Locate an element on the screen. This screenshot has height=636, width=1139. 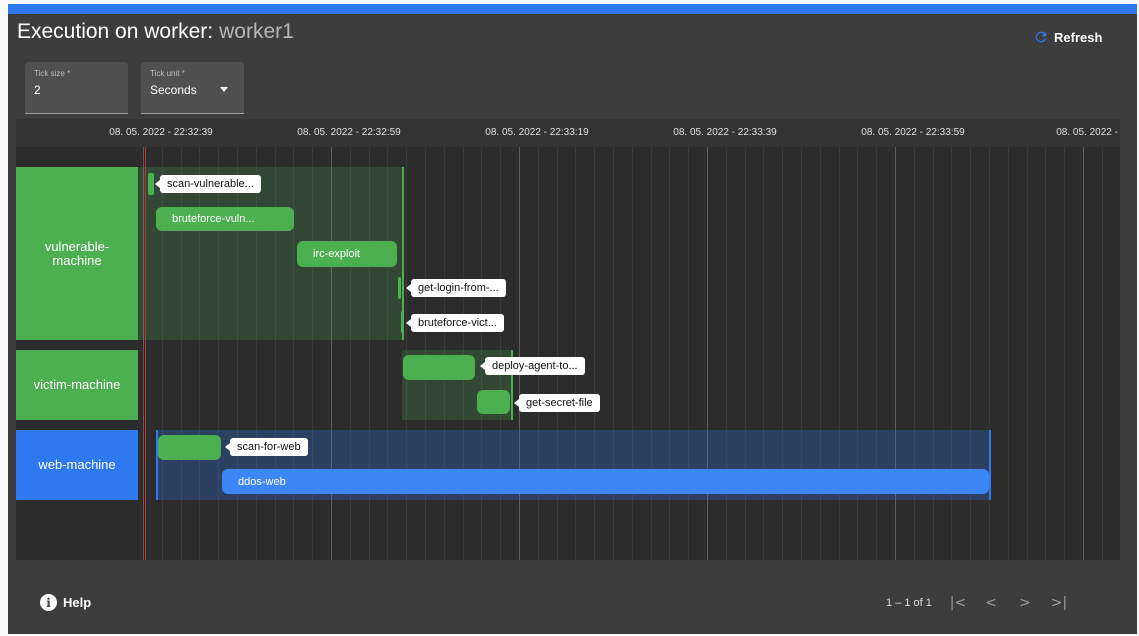
title-prefix: Execution on worker: is located at coordinates (115, 31).